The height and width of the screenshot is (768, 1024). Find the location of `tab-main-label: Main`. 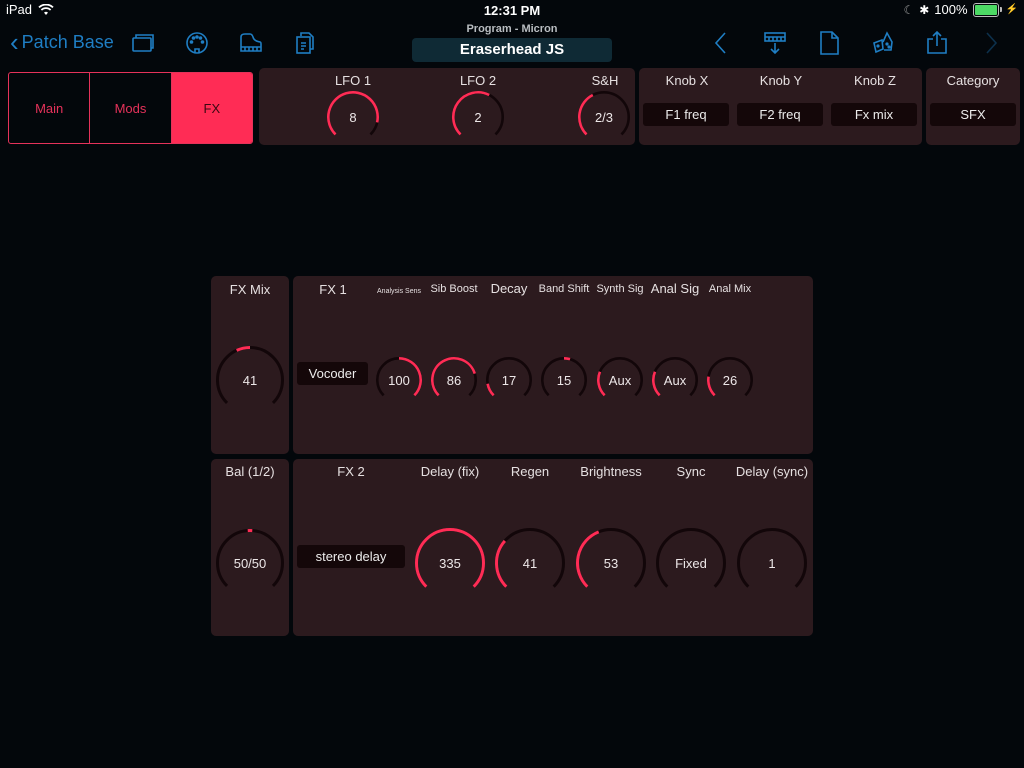

tab-main-label: Main is located at coordinates (49, 108).